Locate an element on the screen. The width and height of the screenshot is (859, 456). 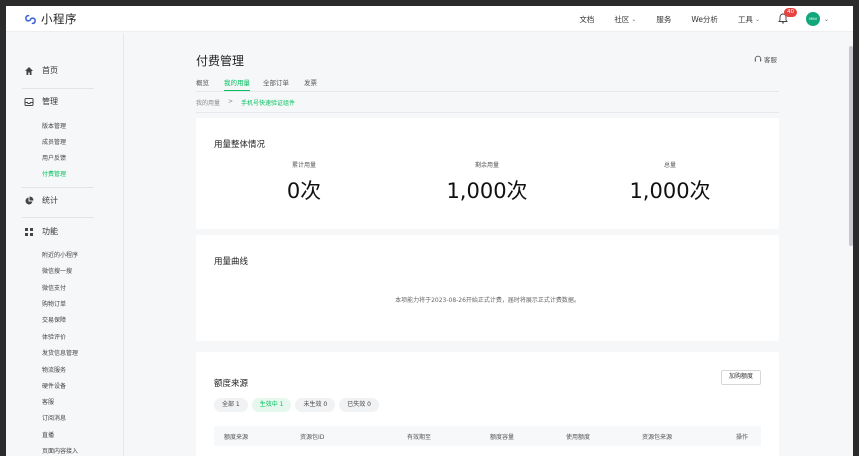
sidebar-item-nearby: 附近的小程序 is located at coordinates (60, 254).